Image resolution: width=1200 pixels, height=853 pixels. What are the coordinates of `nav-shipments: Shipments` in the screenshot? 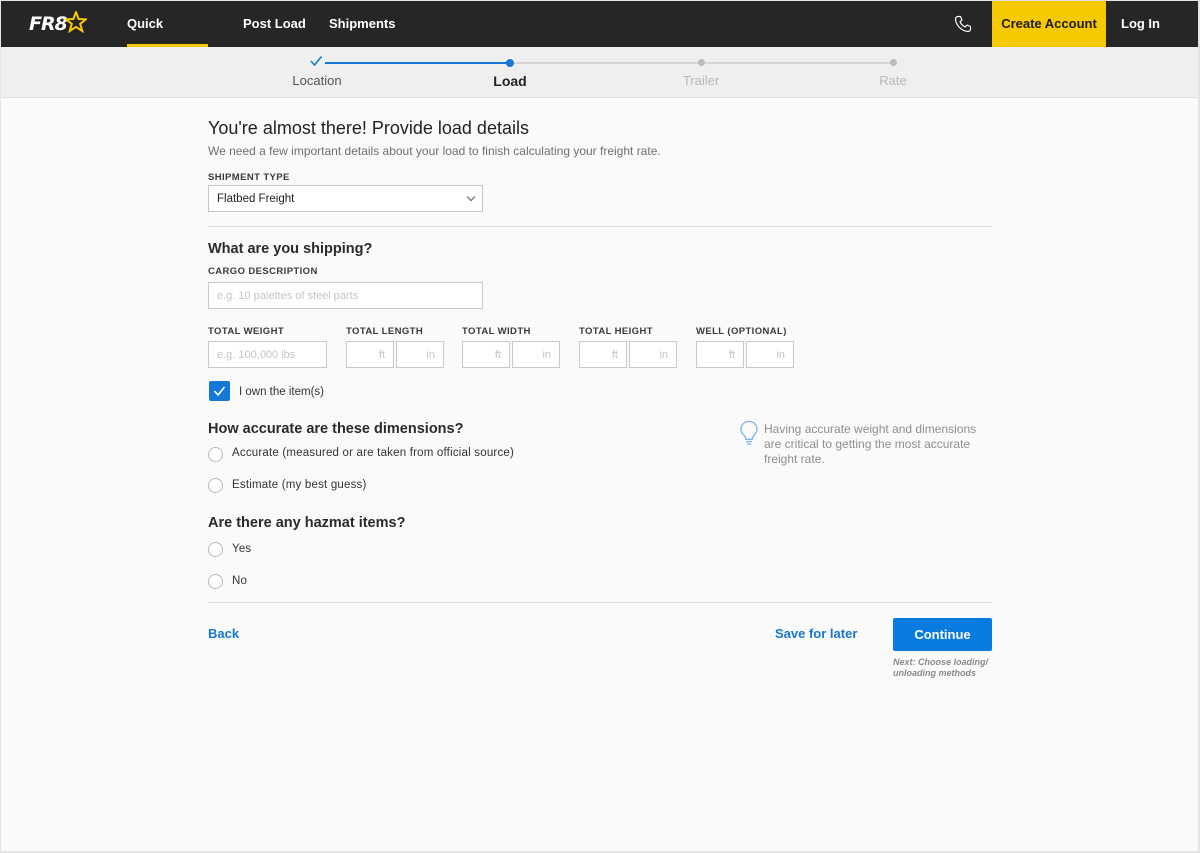 It's located at (362, 24).